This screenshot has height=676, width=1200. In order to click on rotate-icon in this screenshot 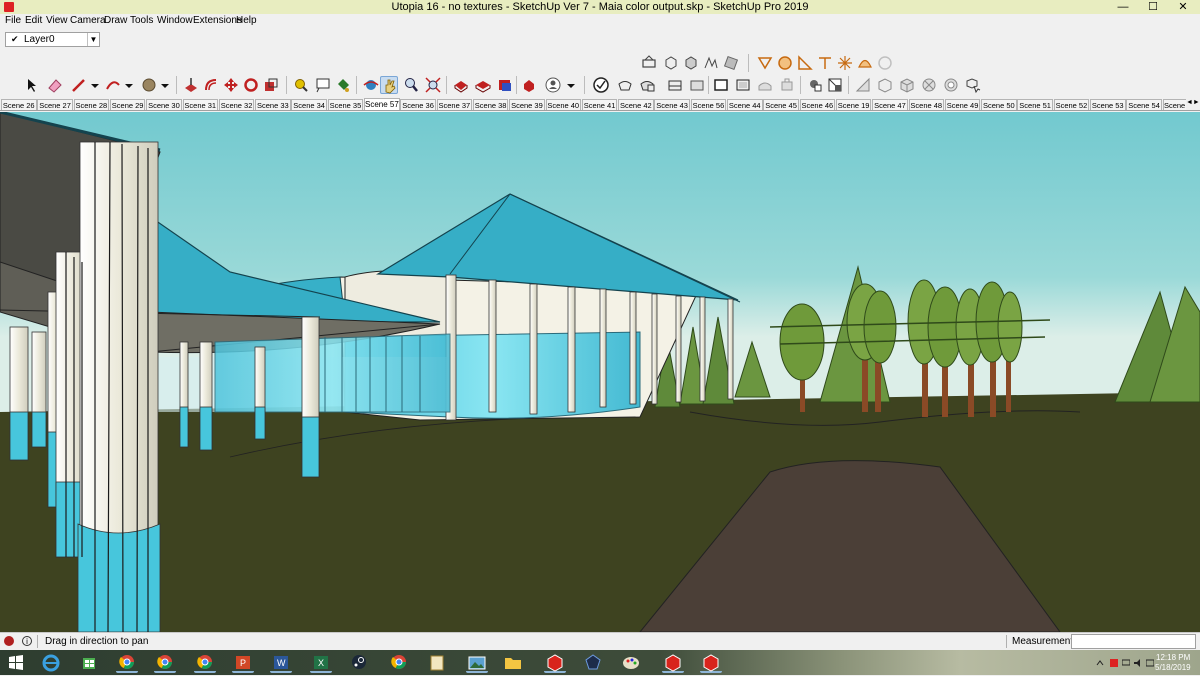, I will do `click(251, 85)`.